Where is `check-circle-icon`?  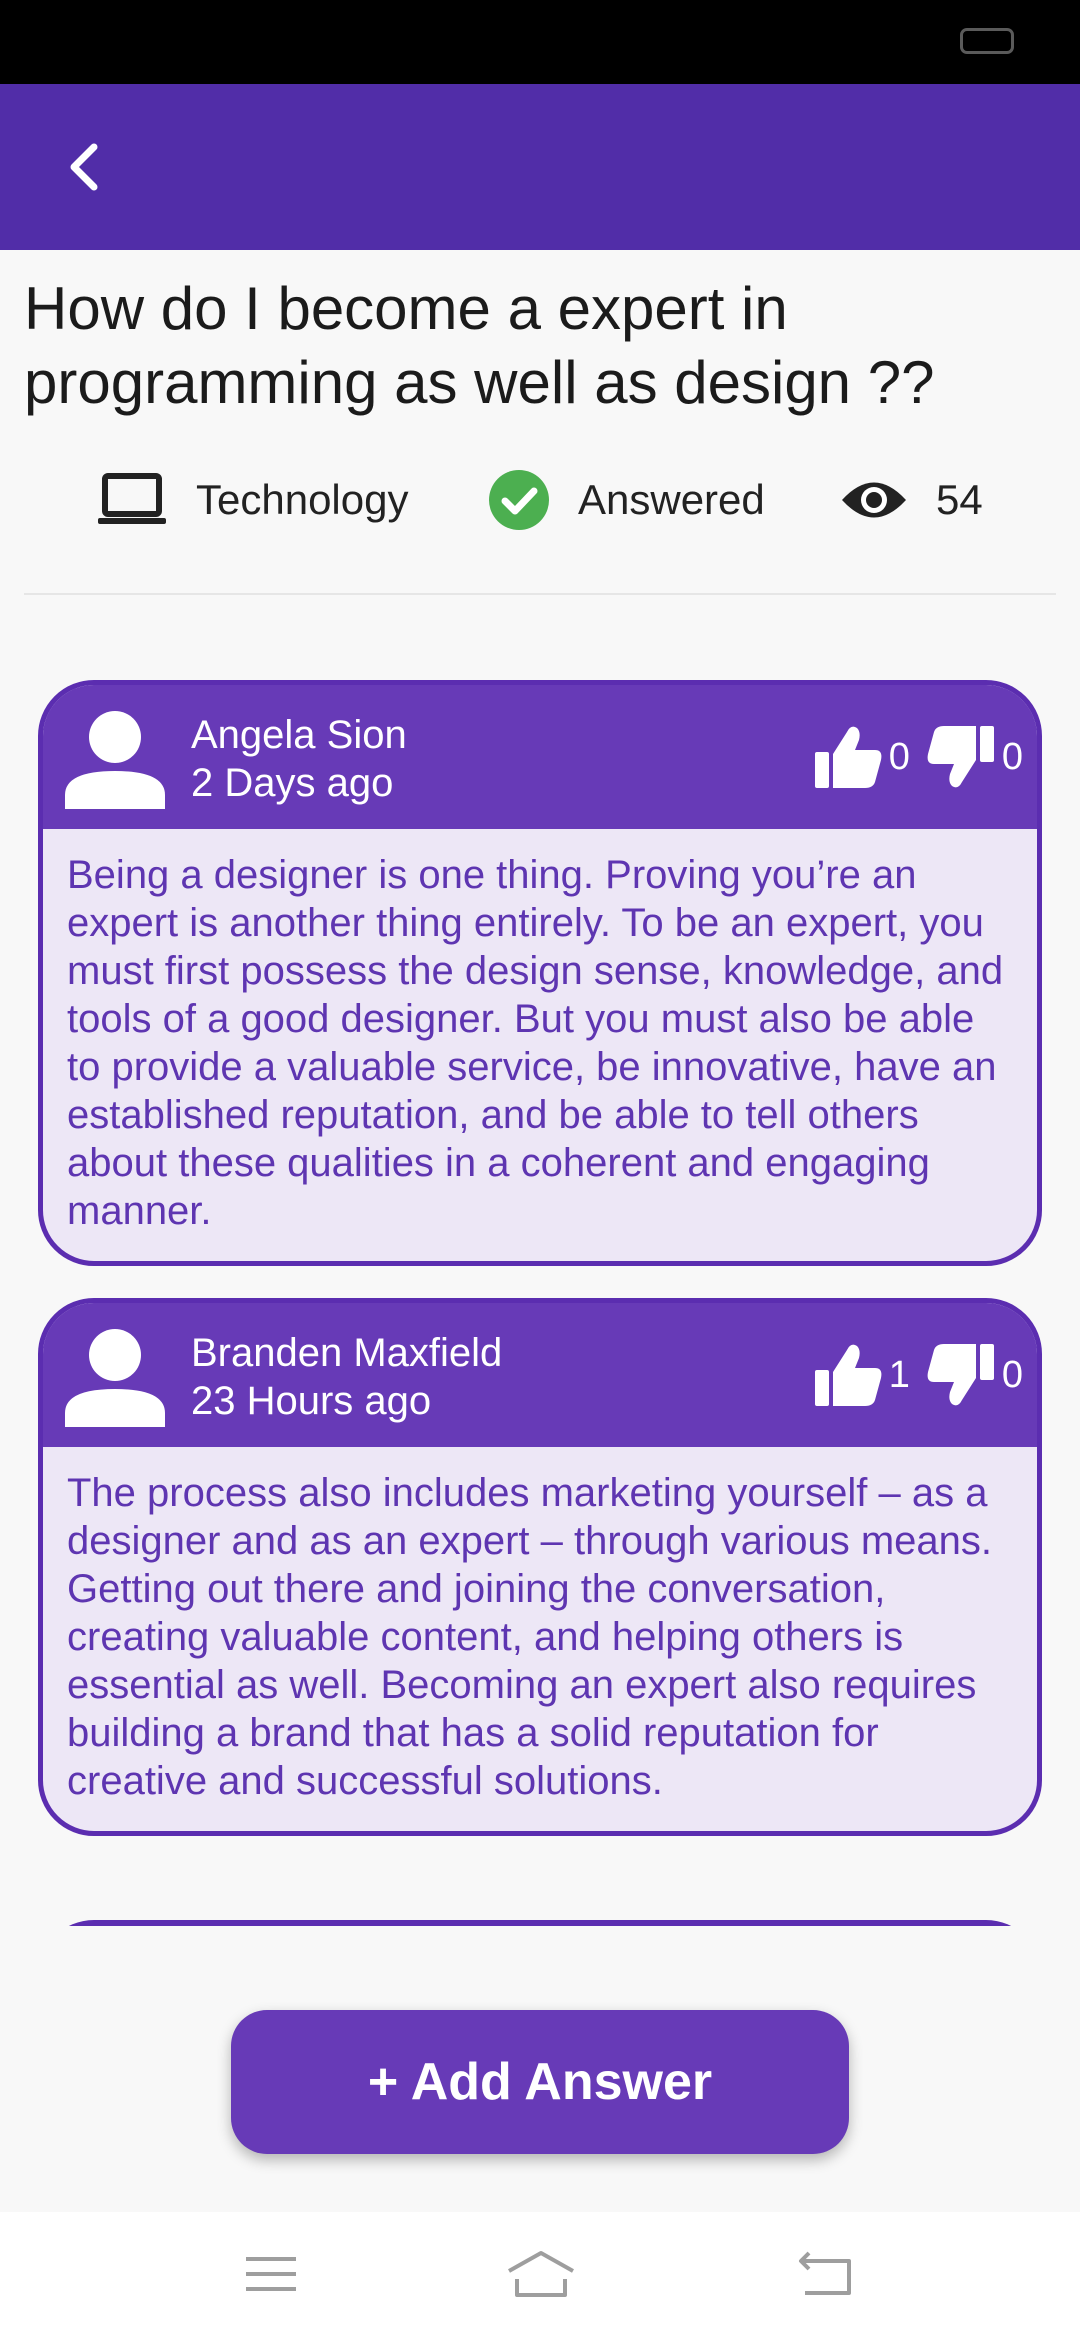 check-circle-icon is located at coordinates (519, 500).